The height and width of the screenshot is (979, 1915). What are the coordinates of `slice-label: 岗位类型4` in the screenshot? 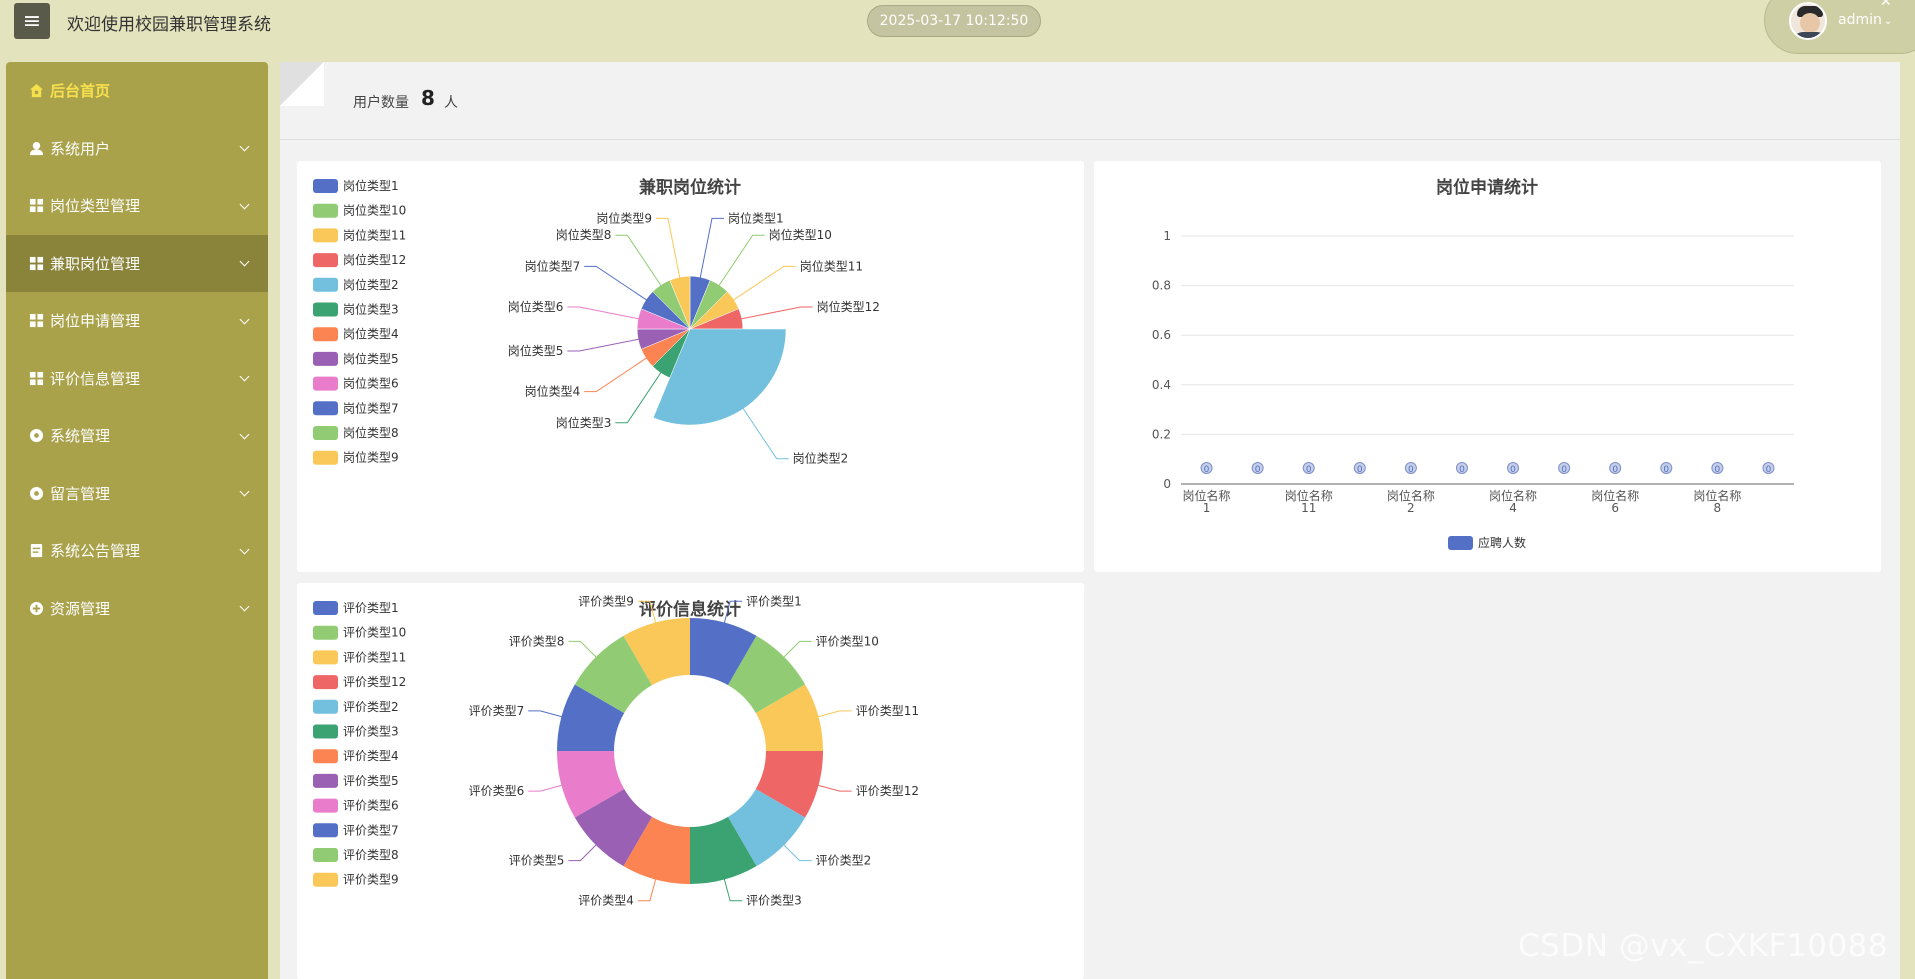 It's located at (553, 391).